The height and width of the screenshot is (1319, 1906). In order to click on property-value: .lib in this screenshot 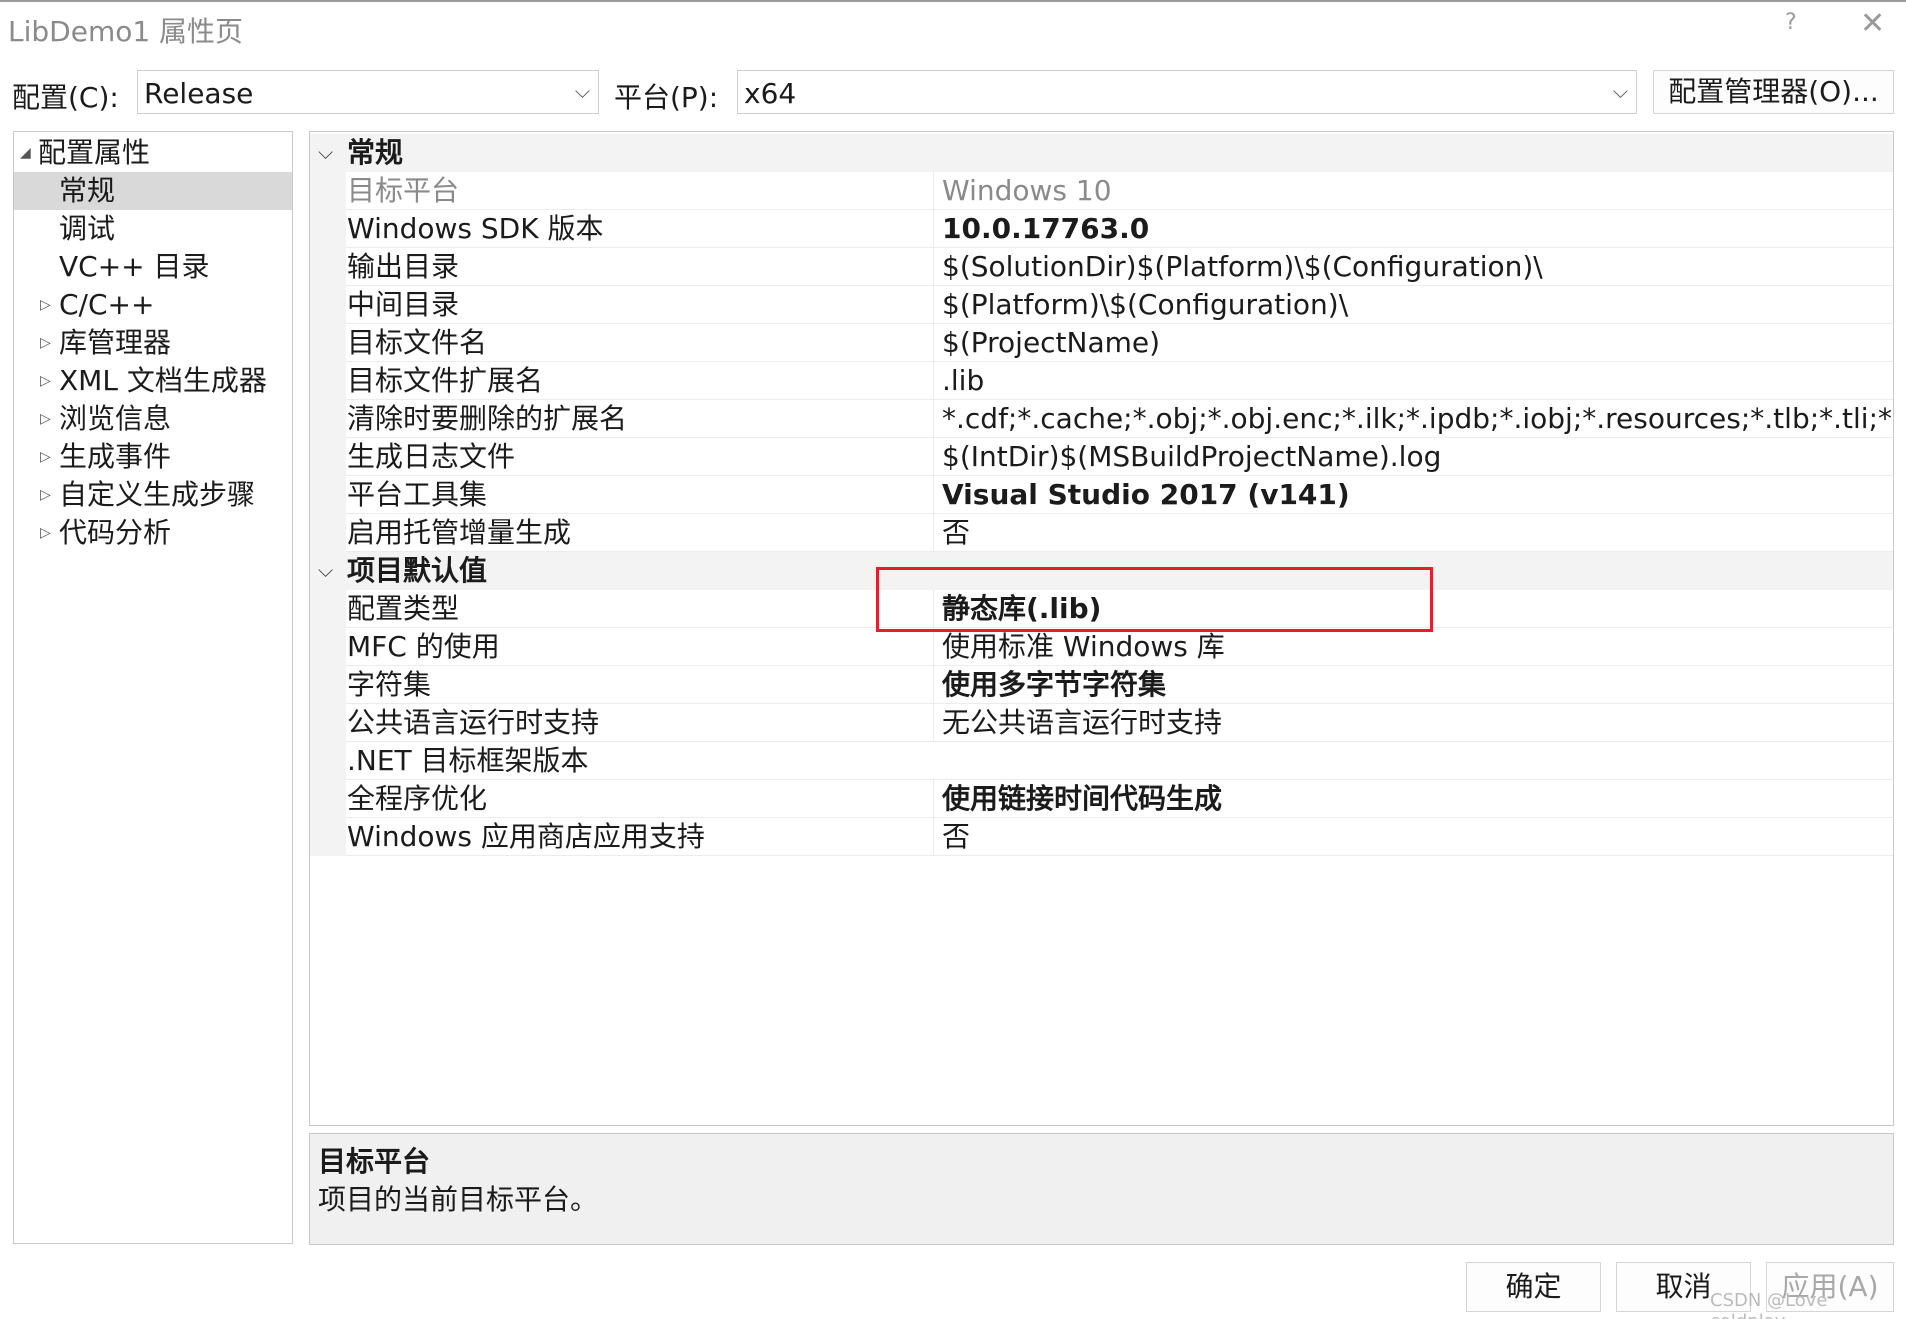, I will do `click(1413, 381)`.